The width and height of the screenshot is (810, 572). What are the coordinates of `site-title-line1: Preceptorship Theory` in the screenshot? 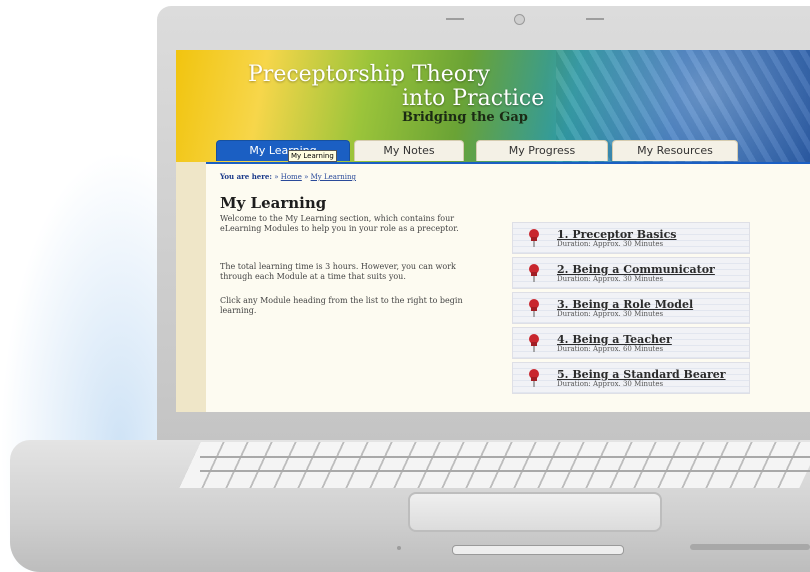 It's located at (369, 74).